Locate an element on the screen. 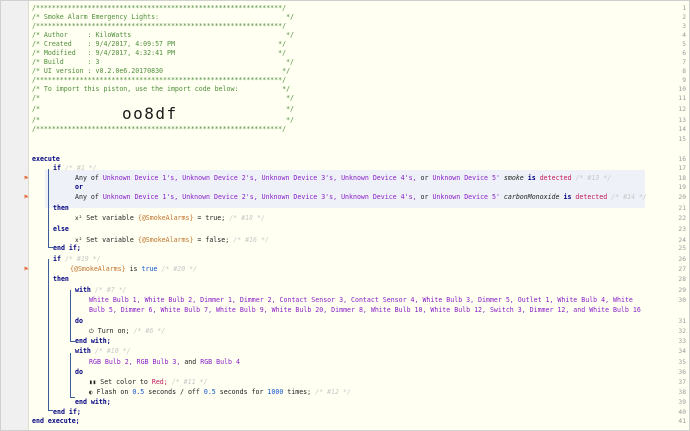  line-number: 32 is located at coordinates (682, 331).